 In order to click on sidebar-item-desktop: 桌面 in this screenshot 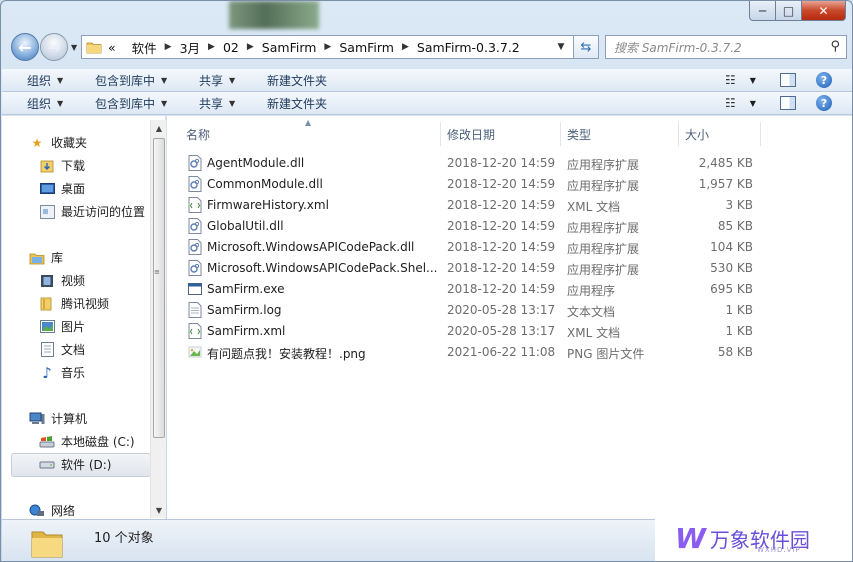, I will do `click(62, 188)`.